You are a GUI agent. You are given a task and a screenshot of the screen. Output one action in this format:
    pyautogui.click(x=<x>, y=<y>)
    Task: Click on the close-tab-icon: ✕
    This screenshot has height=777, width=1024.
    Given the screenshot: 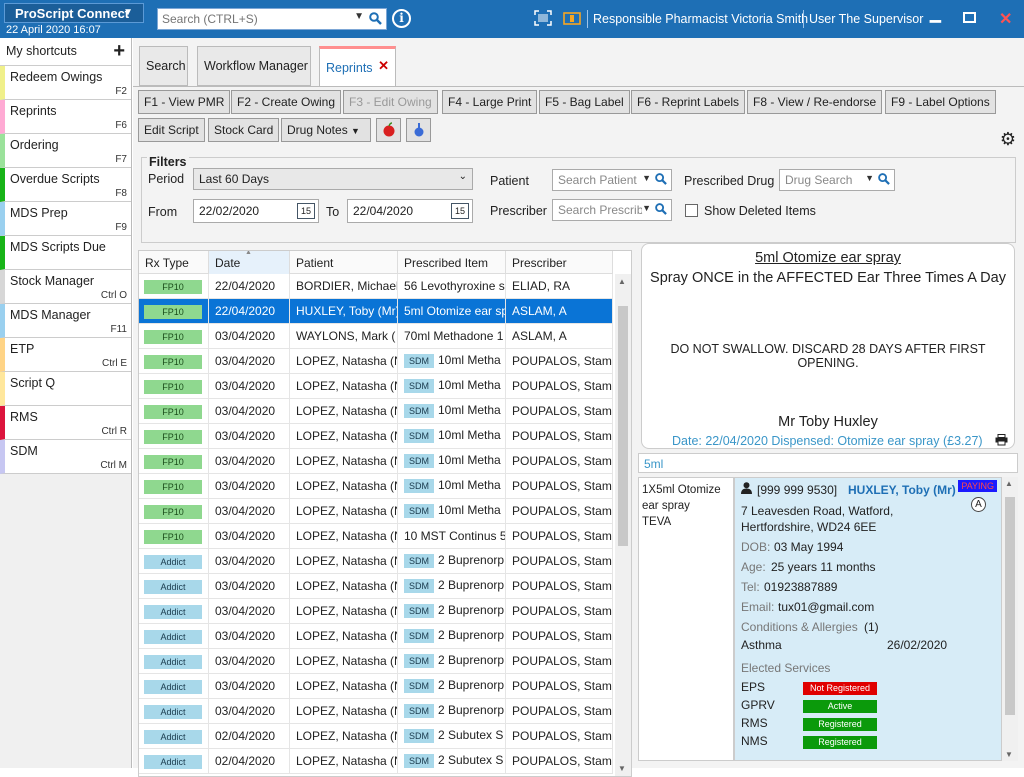 What is the action you would take?
    pyautogui.click(x=383, y=66)
    